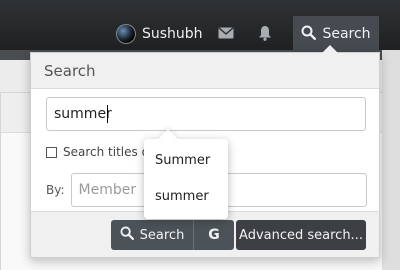 This screenshot has width=400, height=270. I want to click on google-search-button: G, so click(213, 235).